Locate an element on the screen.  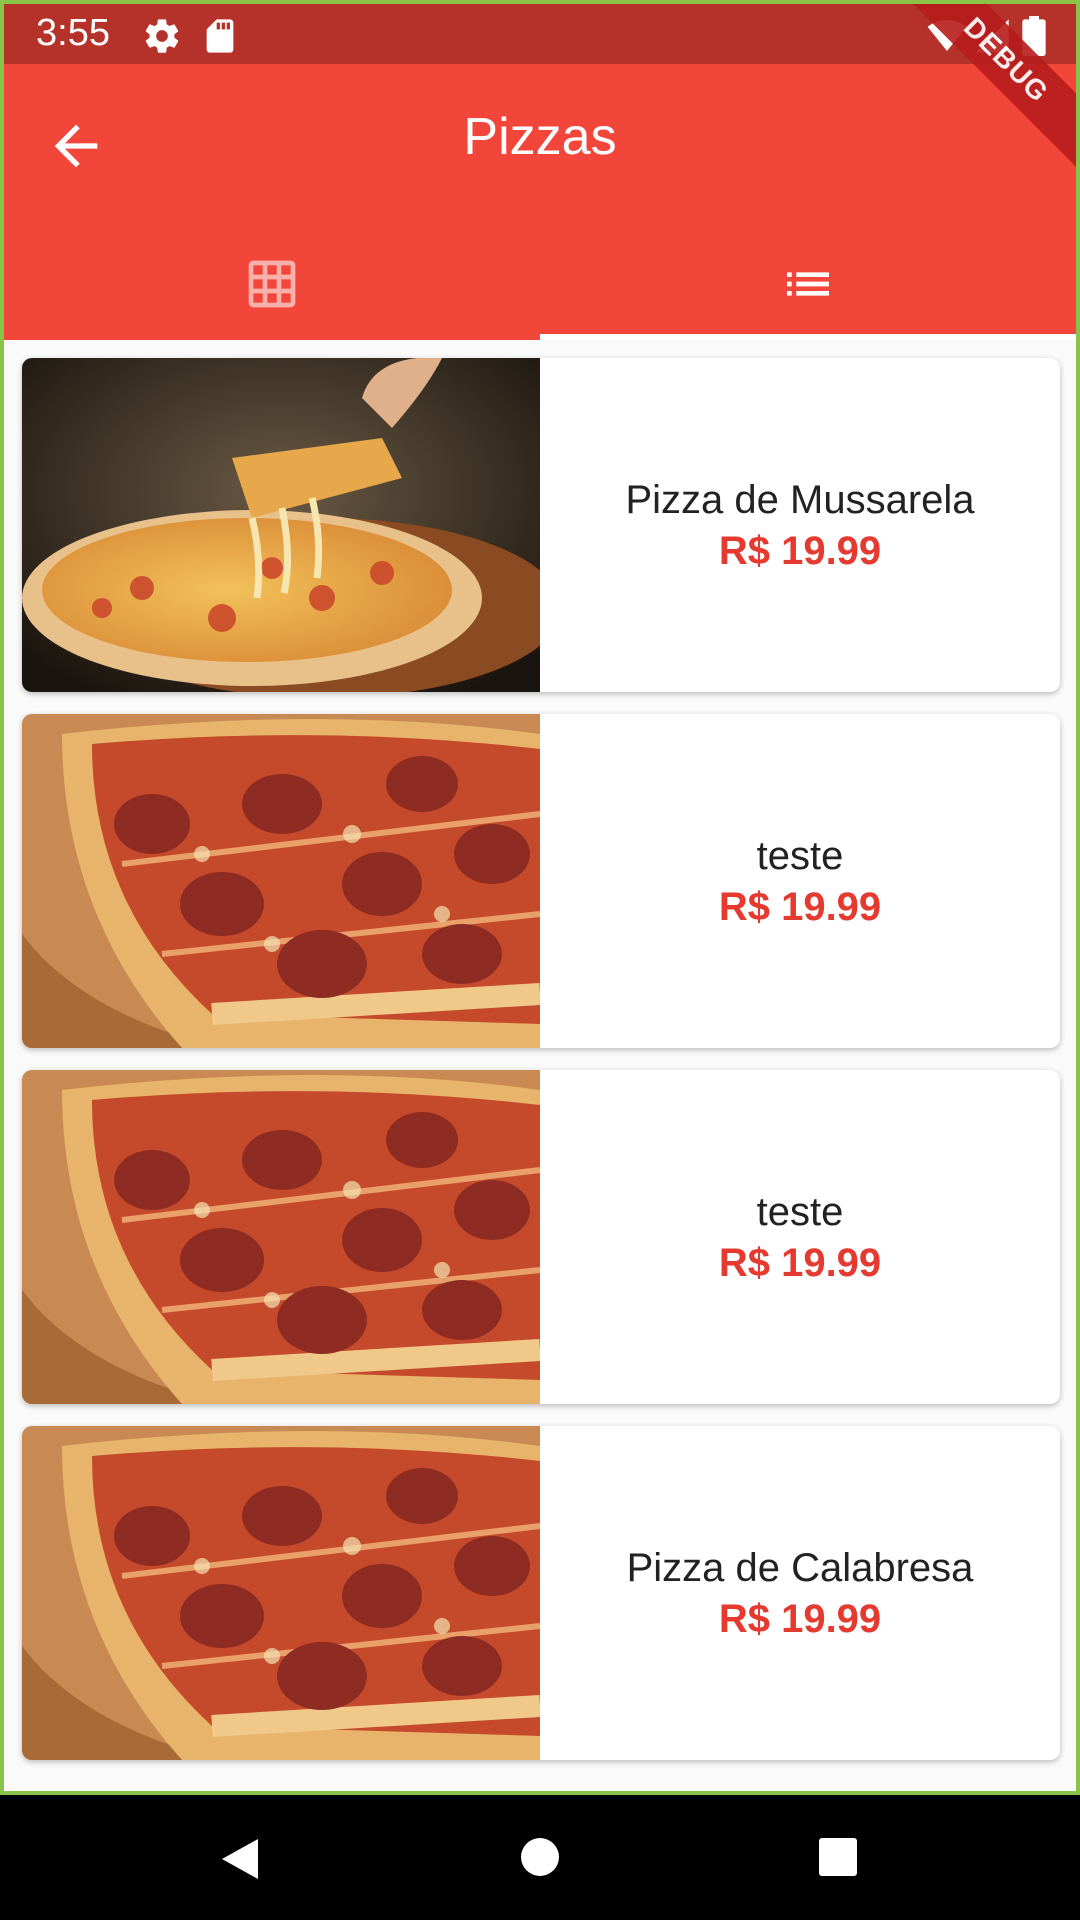
grid-icon is located at coordinates (272, 284).